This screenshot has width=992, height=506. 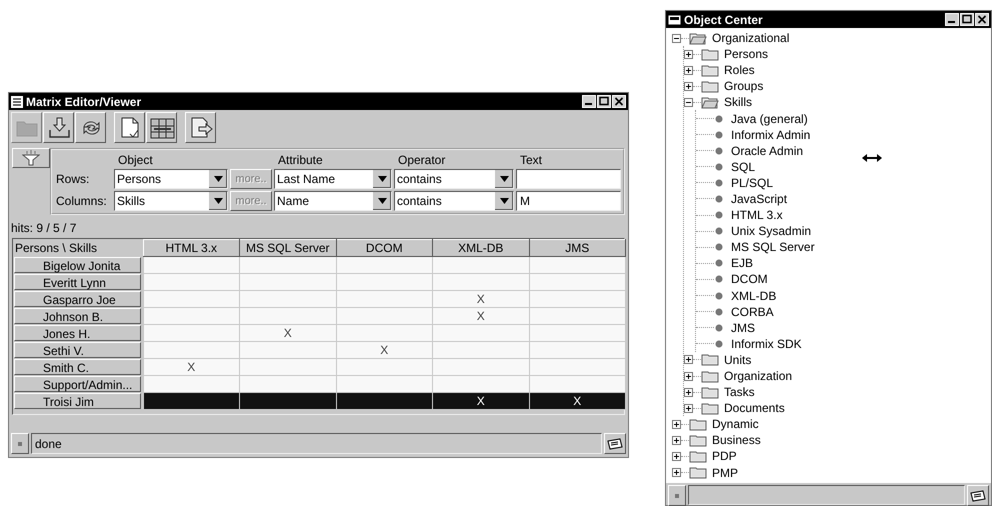 I want to click on object-dropdown: Skills, so click(x=171, y=201).